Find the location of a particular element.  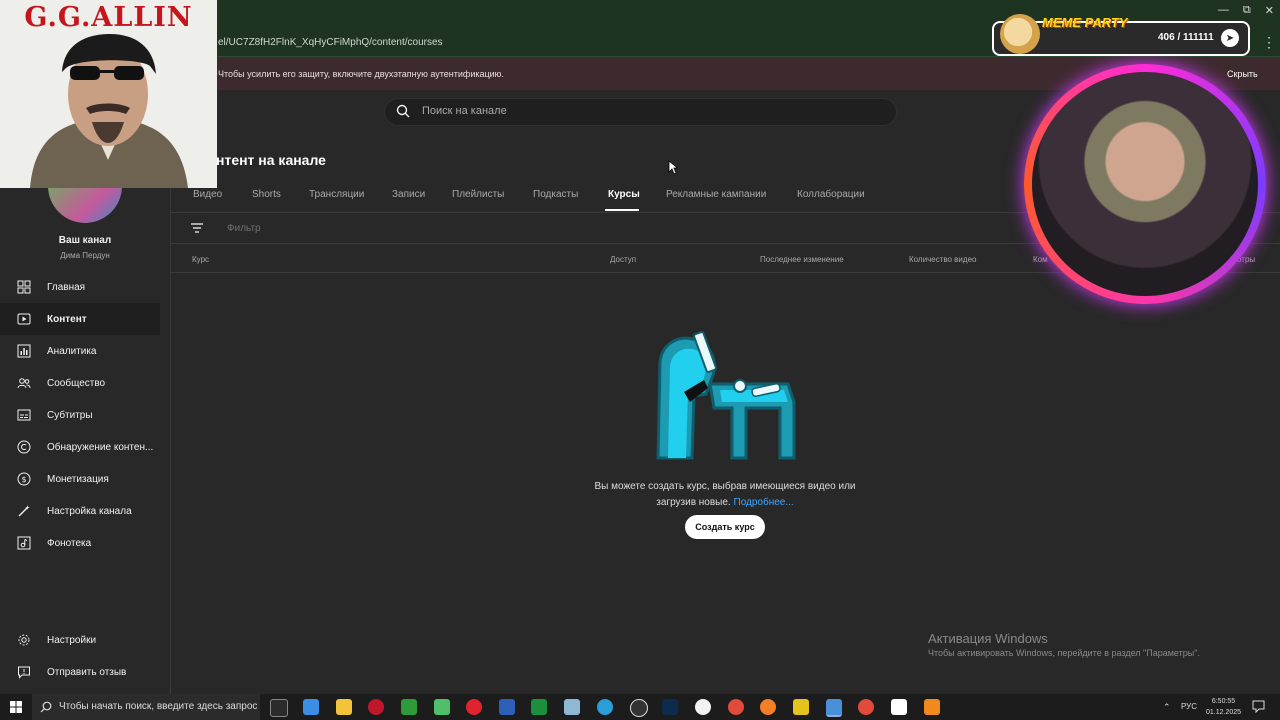

copyright-icon is located at coordinates (24, 447).